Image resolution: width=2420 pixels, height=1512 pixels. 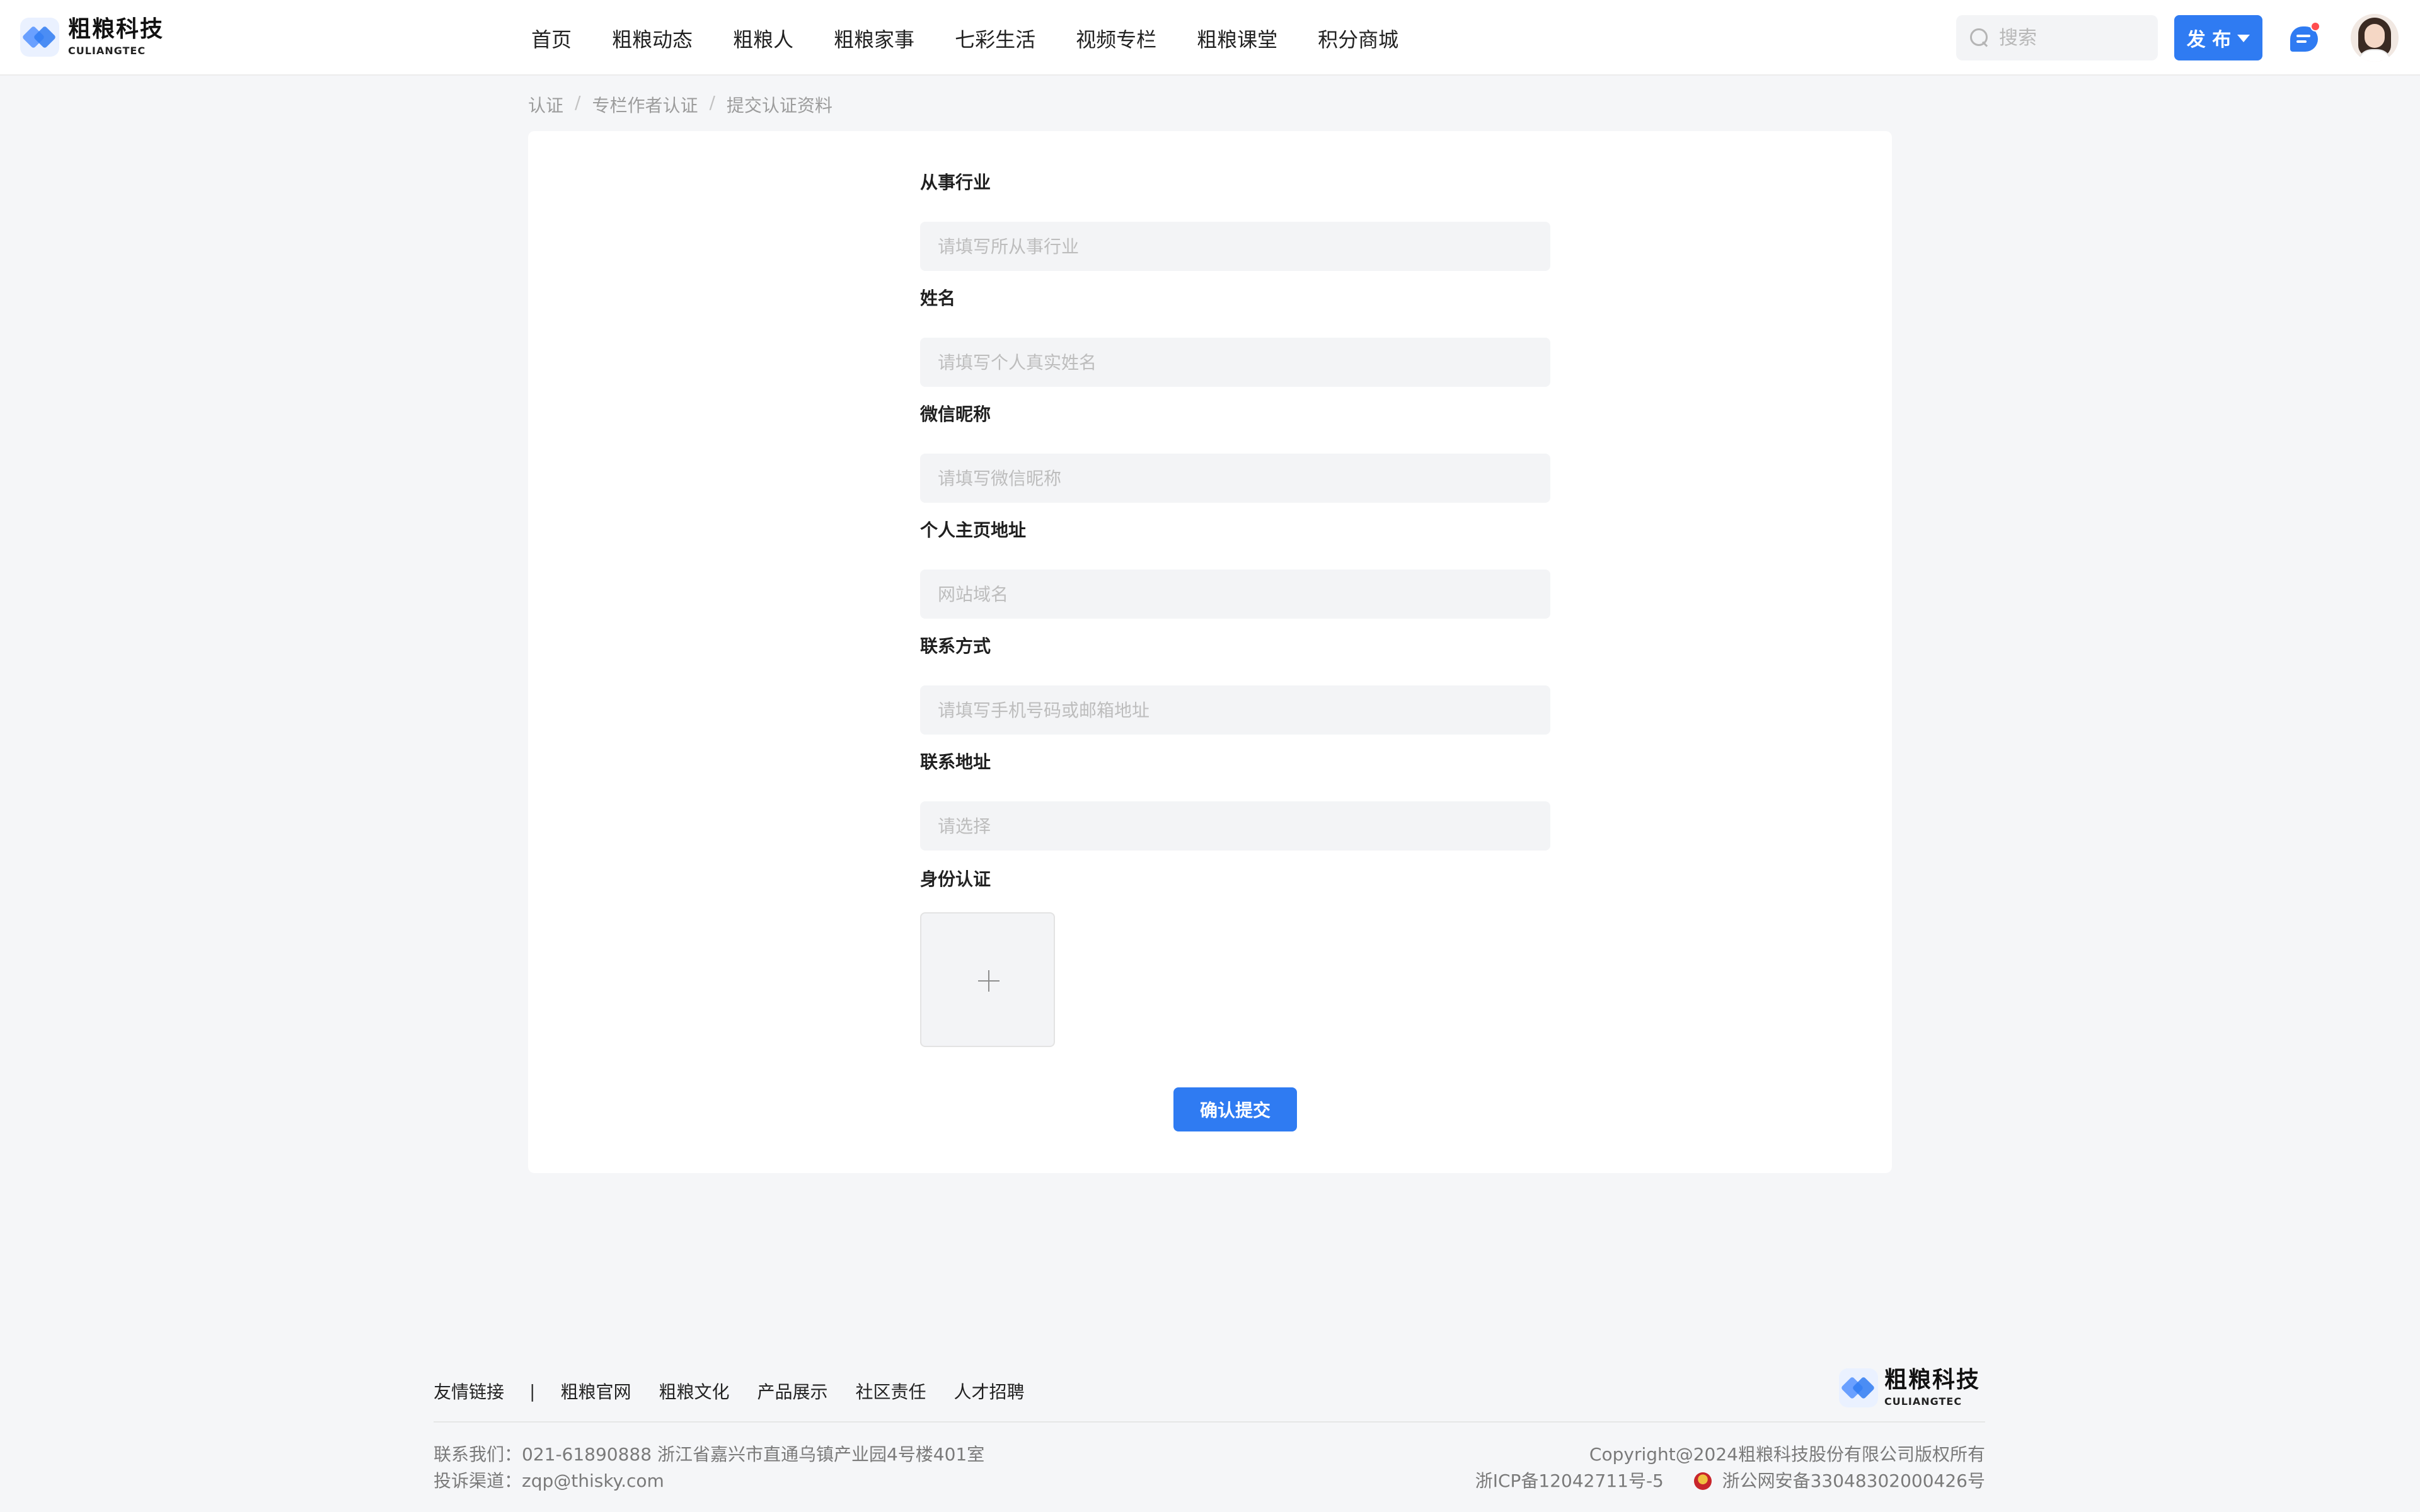 What do you see at coordinates (779, 105) in the screenshot?
I see `breadcrumb-item-current: 提交认证资料` at bounding box center [779, 105].